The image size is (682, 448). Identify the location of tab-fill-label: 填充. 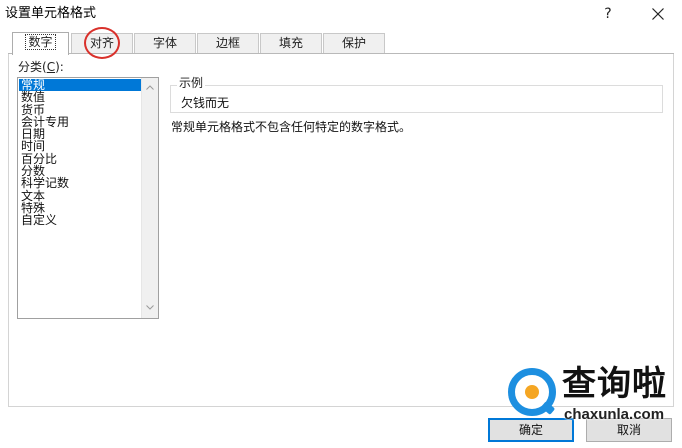
(290, 43).